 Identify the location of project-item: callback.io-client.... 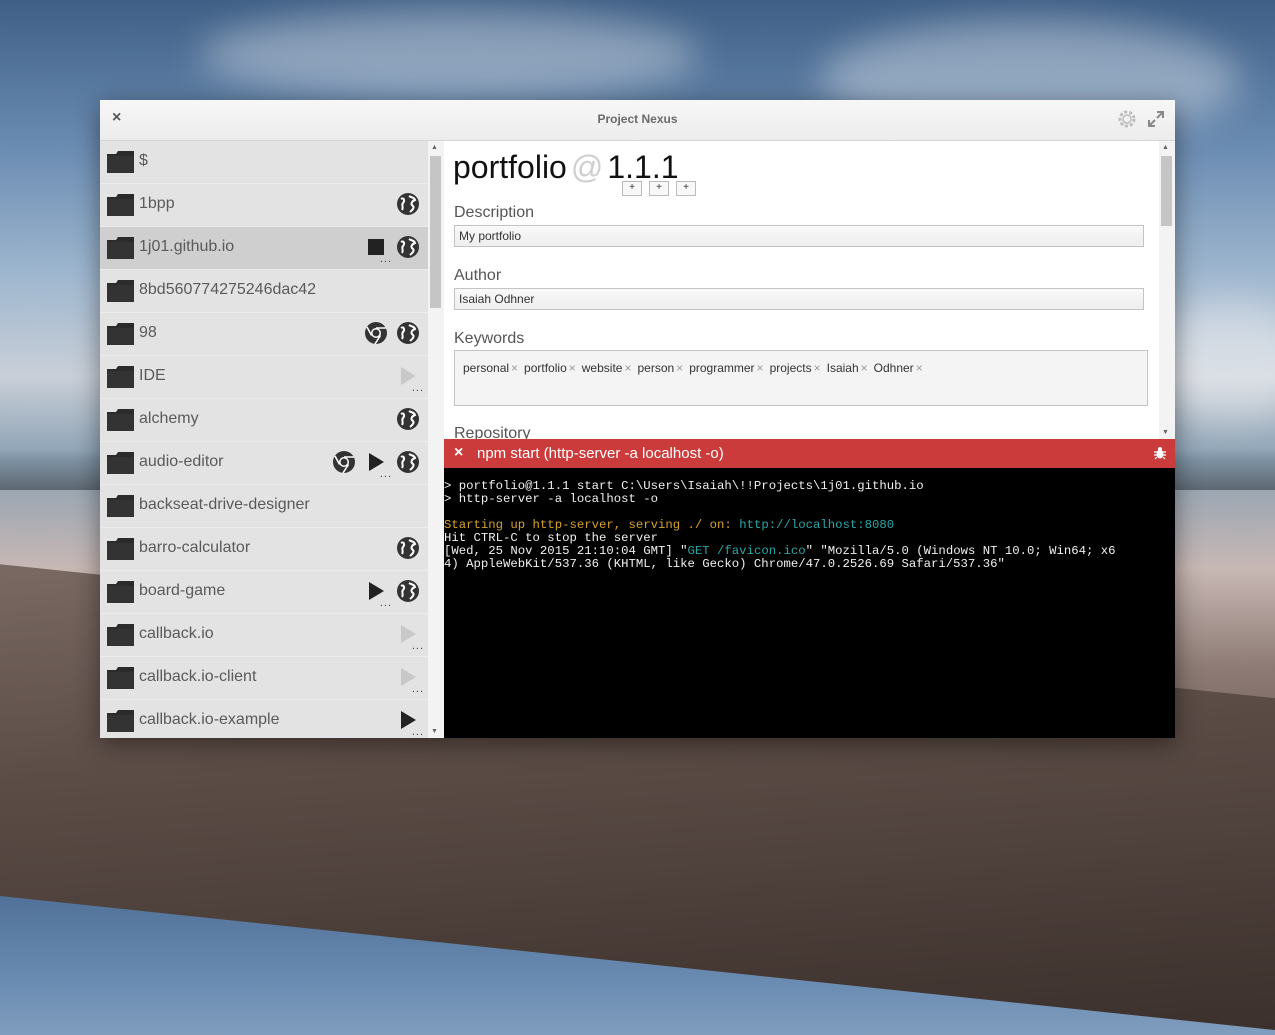
(264, 678).